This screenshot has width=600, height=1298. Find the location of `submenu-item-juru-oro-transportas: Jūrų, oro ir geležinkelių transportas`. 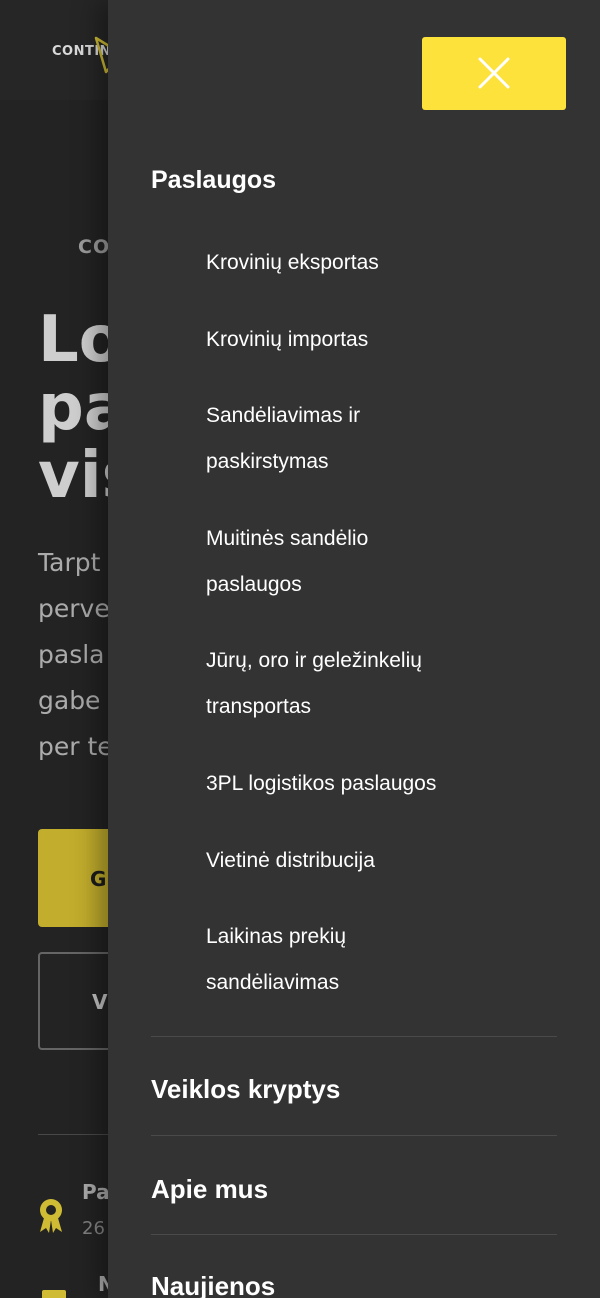

submenu-item-juru-oro-transportas: Jūrų, oro ir geležinkelių transportas is located at coordinates (351, 684).